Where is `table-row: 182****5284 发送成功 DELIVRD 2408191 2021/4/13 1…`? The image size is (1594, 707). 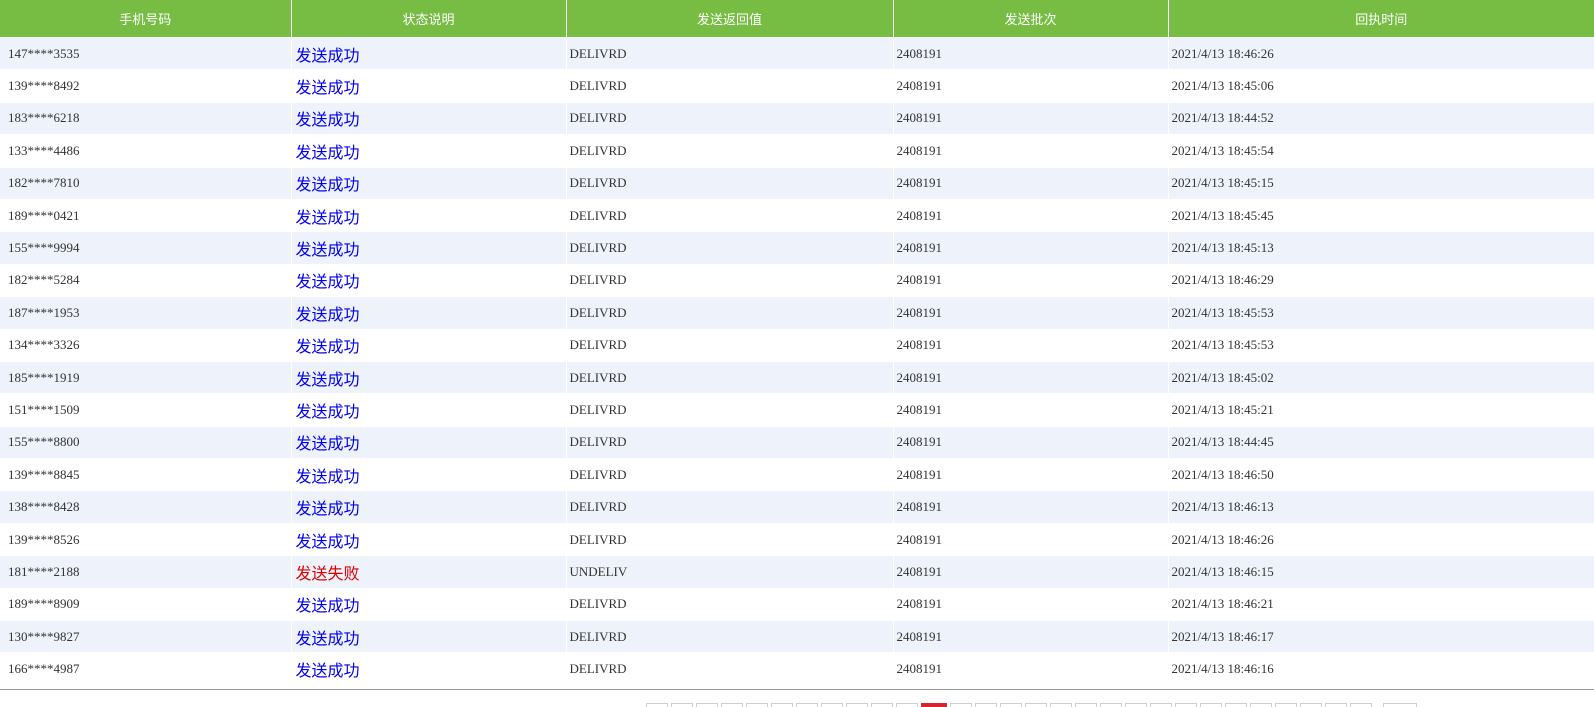
table-row: 182****5284 发送成功 DELIVRD 2408191 2021/4/13 1… is located at coordinates (797, 280).